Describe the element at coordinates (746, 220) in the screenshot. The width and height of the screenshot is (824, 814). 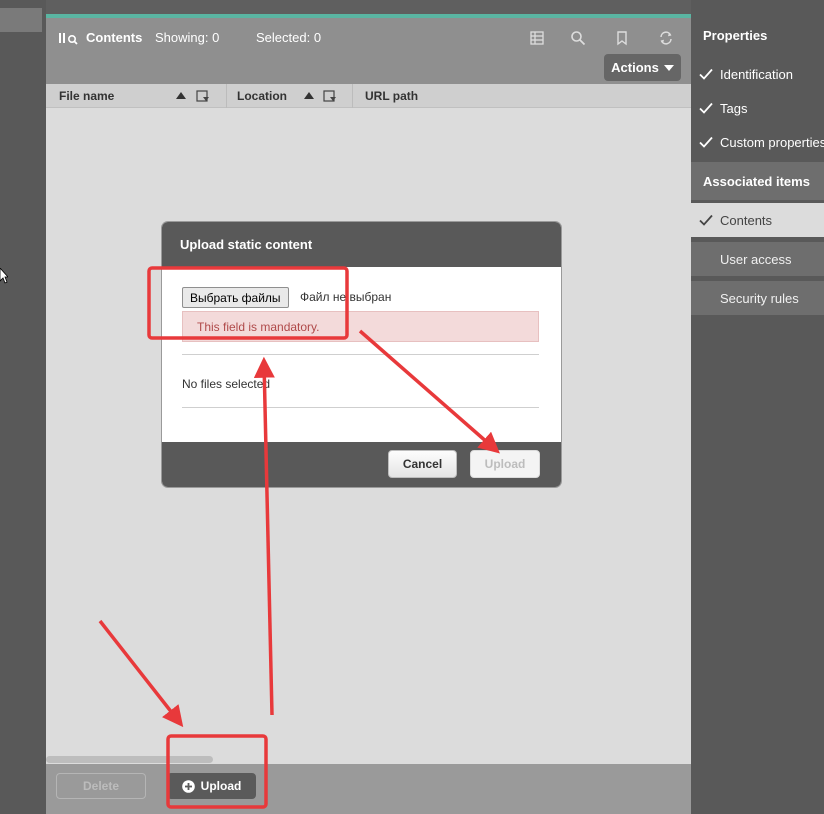
I see `sidebar-item-label: Contents` at that location.